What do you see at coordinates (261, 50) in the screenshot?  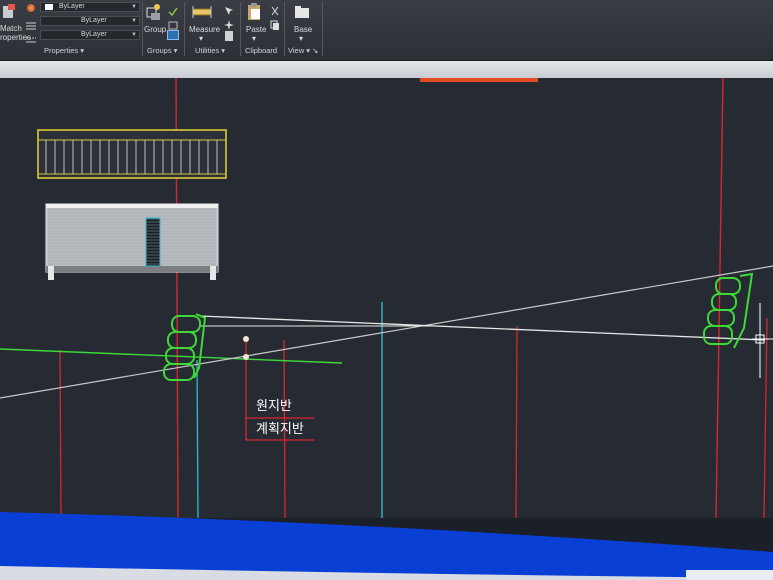 I see `clipboard-group-label: Clipboard` at bounding box center [261, 50].